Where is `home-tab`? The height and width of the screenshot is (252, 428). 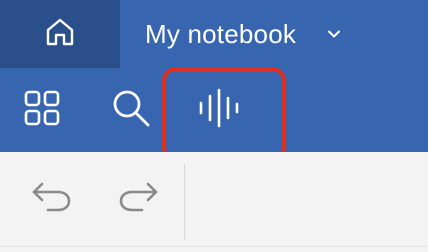 home-tab is located at coordinates (60, 34).